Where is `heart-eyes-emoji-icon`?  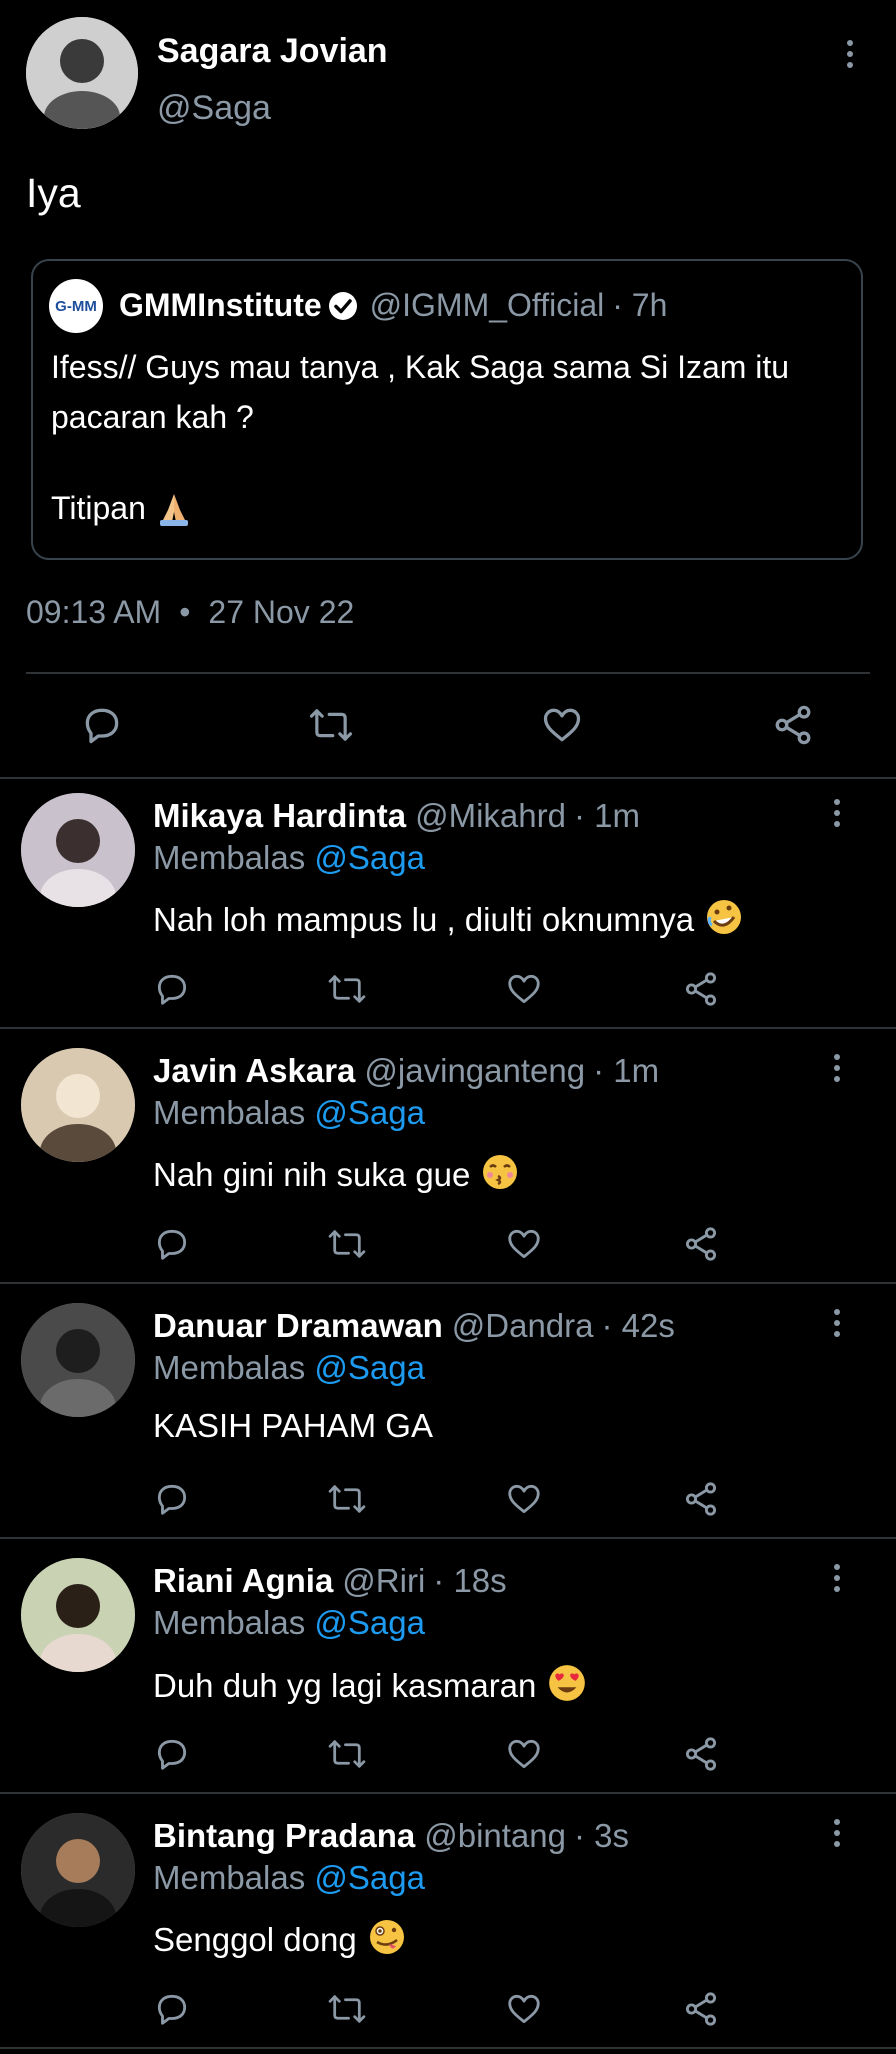 heart-eyes-emoji-icon is located at coordinates (567, 1685).